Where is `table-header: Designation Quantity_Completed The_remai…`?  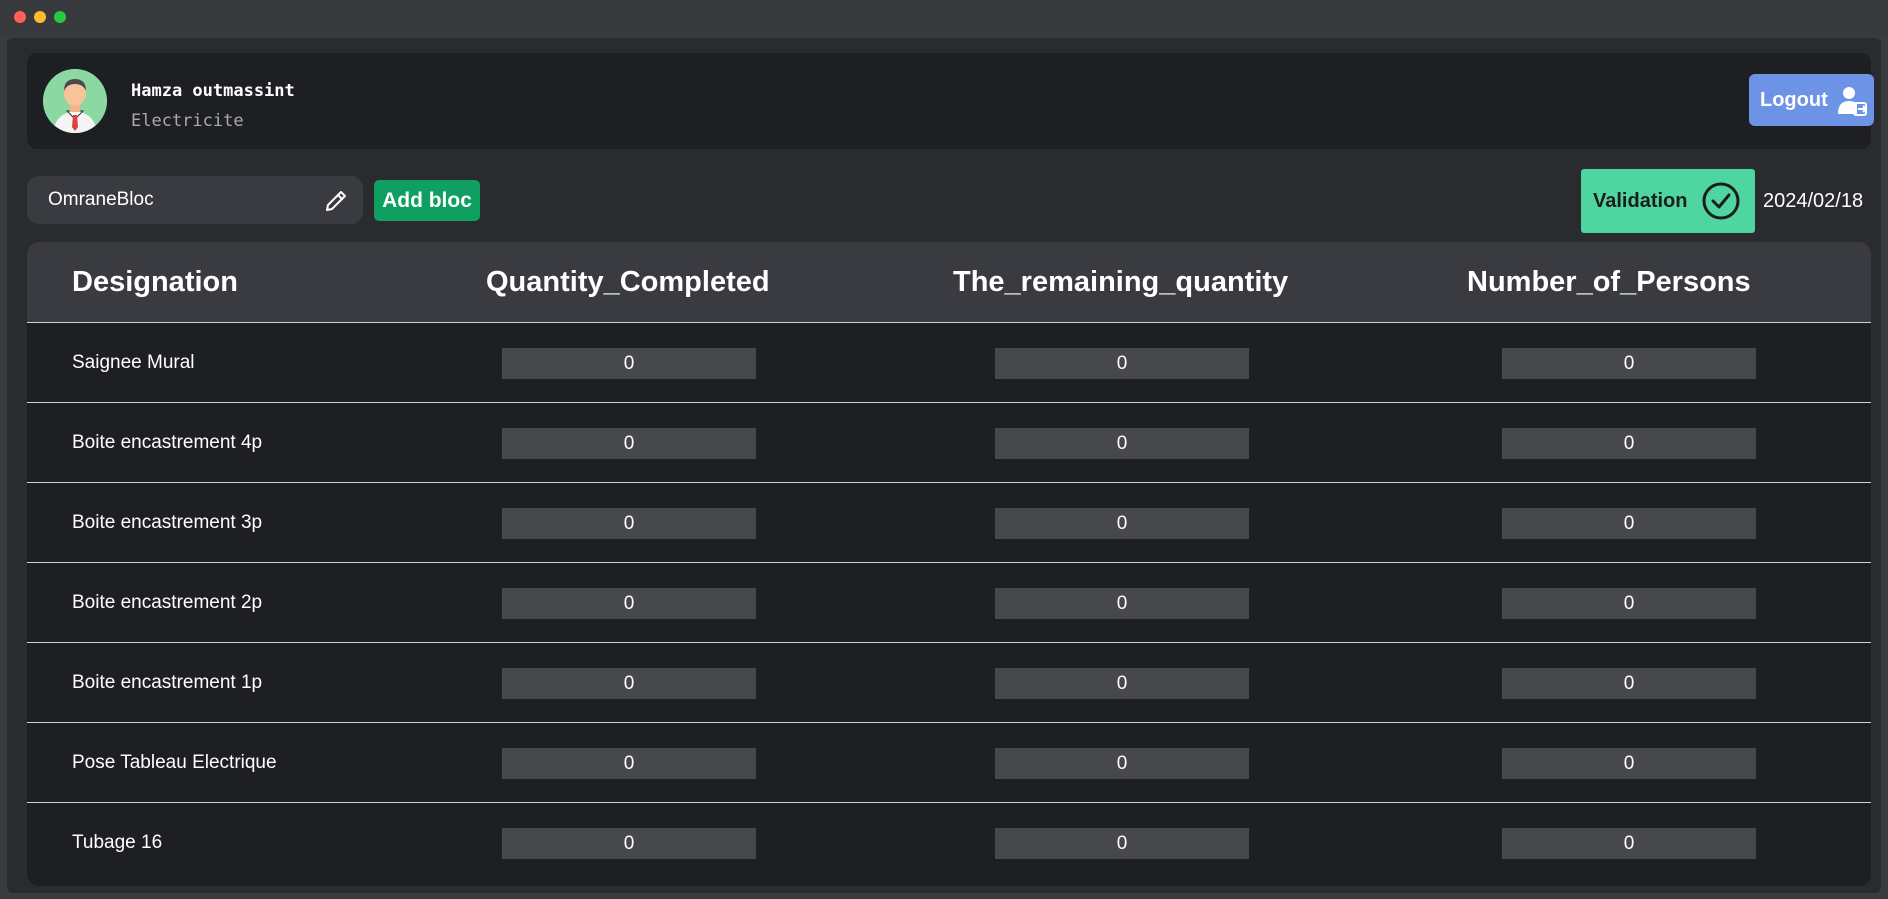
table-header: Designation Quantity_Completed The_remai… is located at coordinates (949, 282).